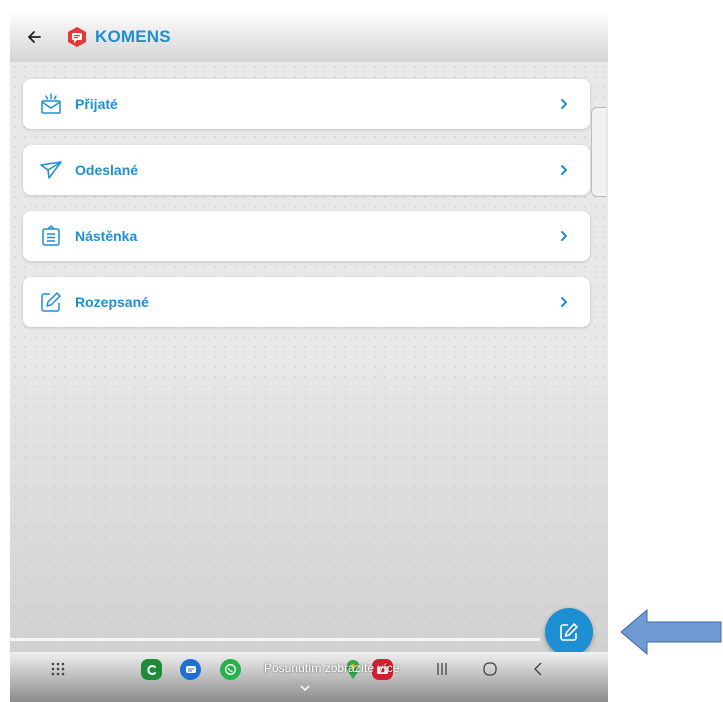 This screenshot has height=702, width=723. I want to click on app-drawer-icon, so click(58, 669).